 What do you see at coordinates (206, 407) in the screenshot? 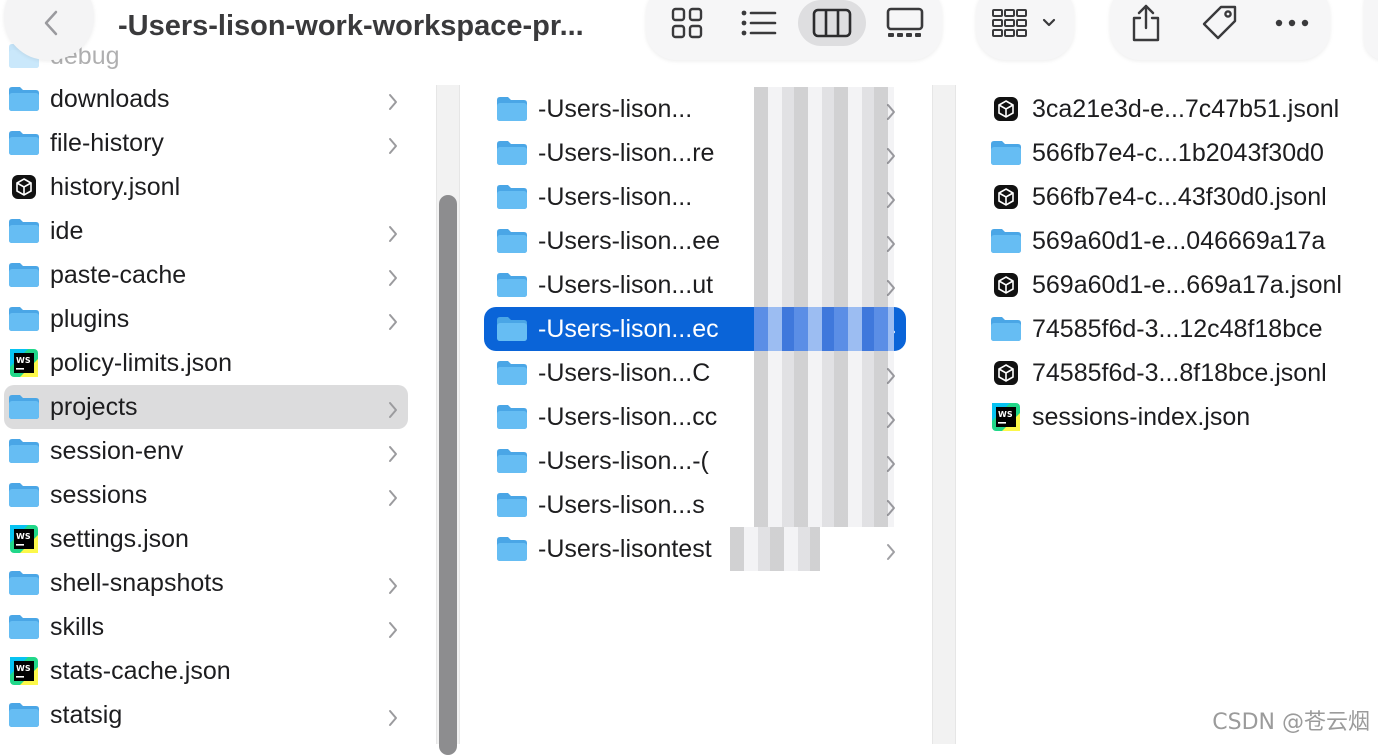
I see `list-item-selected: projects` at bounding box center [206, 407].